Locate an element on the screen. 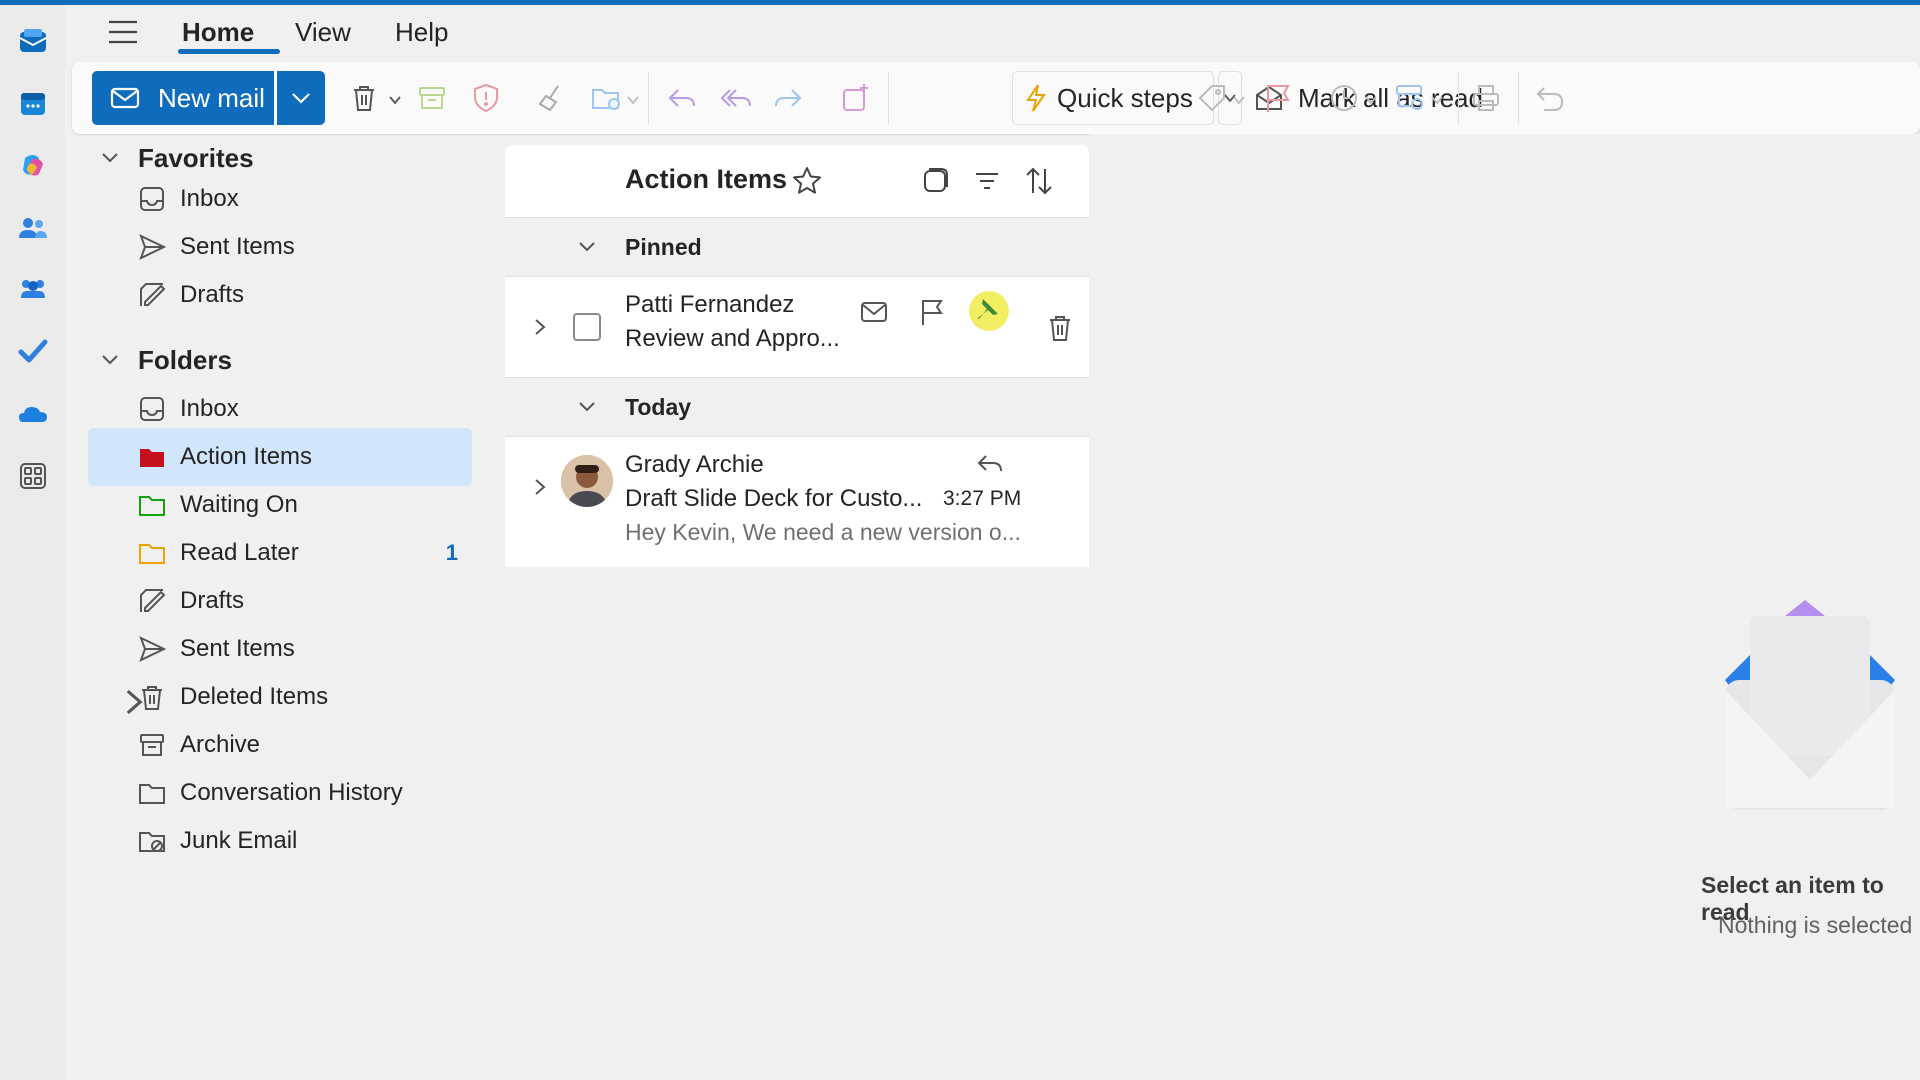 This screenshot has height=1080, width=1920. favorites-item-drafts: Drafts is located at coordinates (280, 295).